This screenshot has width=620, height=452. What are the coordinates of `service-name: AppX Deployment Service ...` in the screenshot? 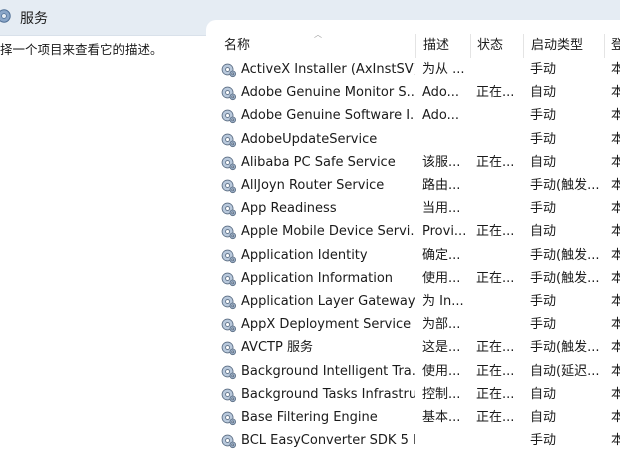 It's located at (328, 325).